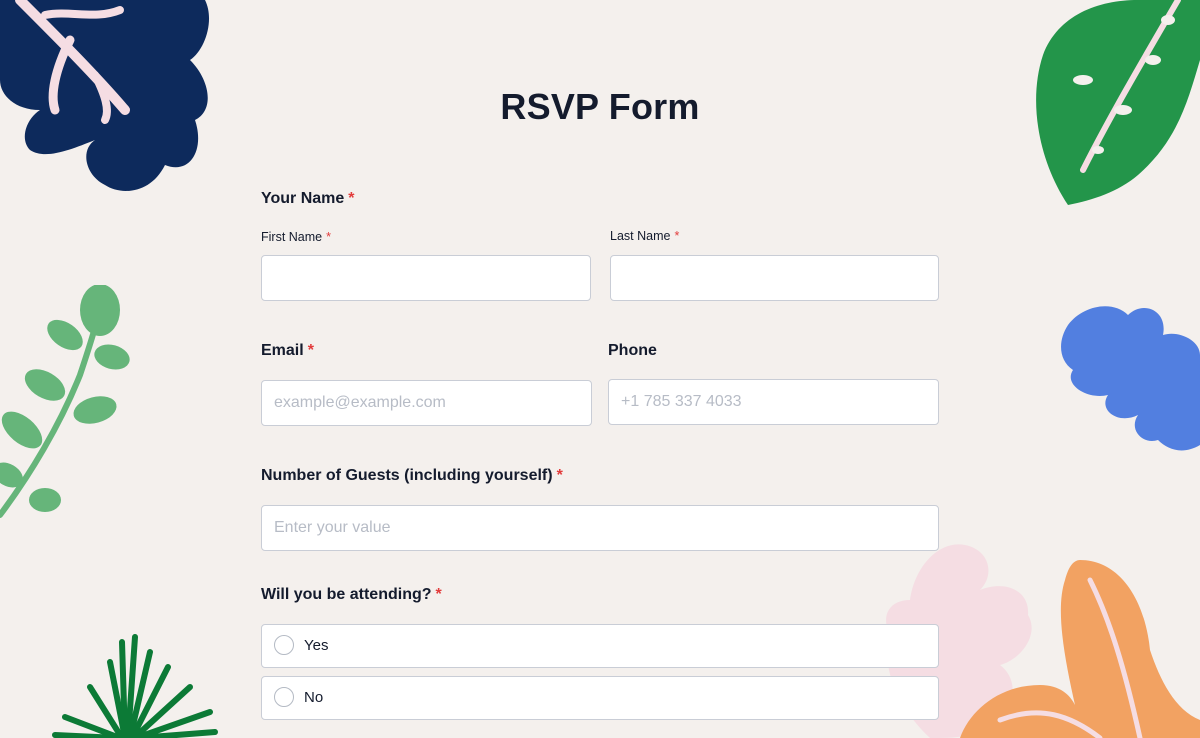 The image size is (1200, 738). I want to click on attending-option-no: No, so click(600, 698).